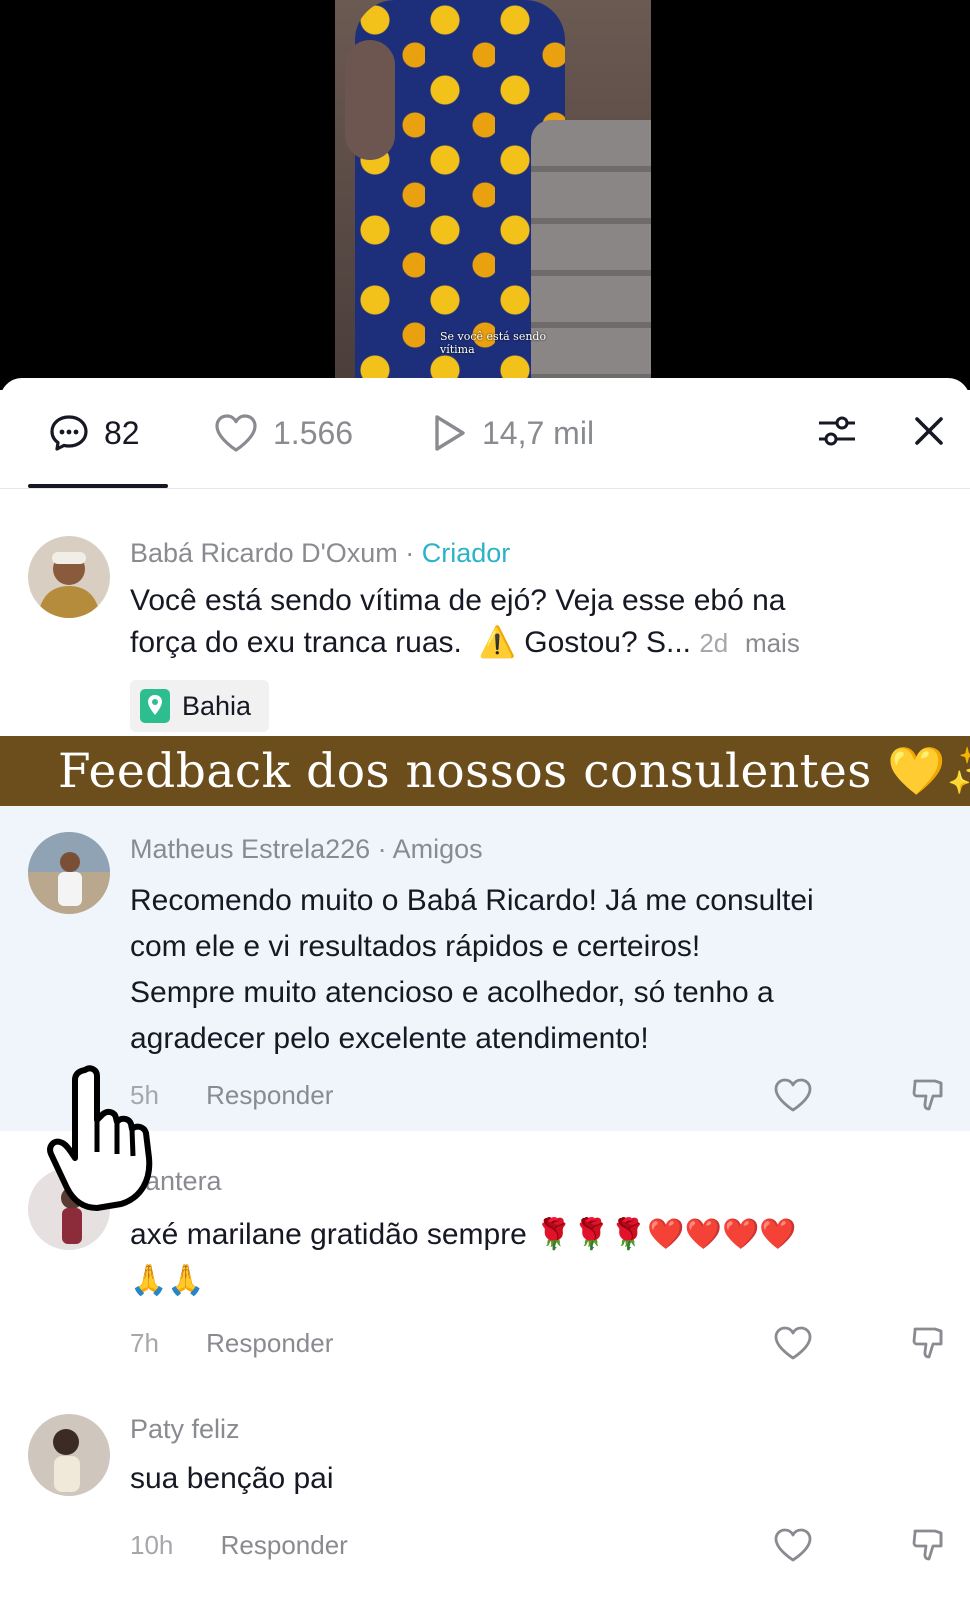 The height and width of the screenshot is (1600, 970). I want to click on likes-tab: 1.566, so click(283, 433).